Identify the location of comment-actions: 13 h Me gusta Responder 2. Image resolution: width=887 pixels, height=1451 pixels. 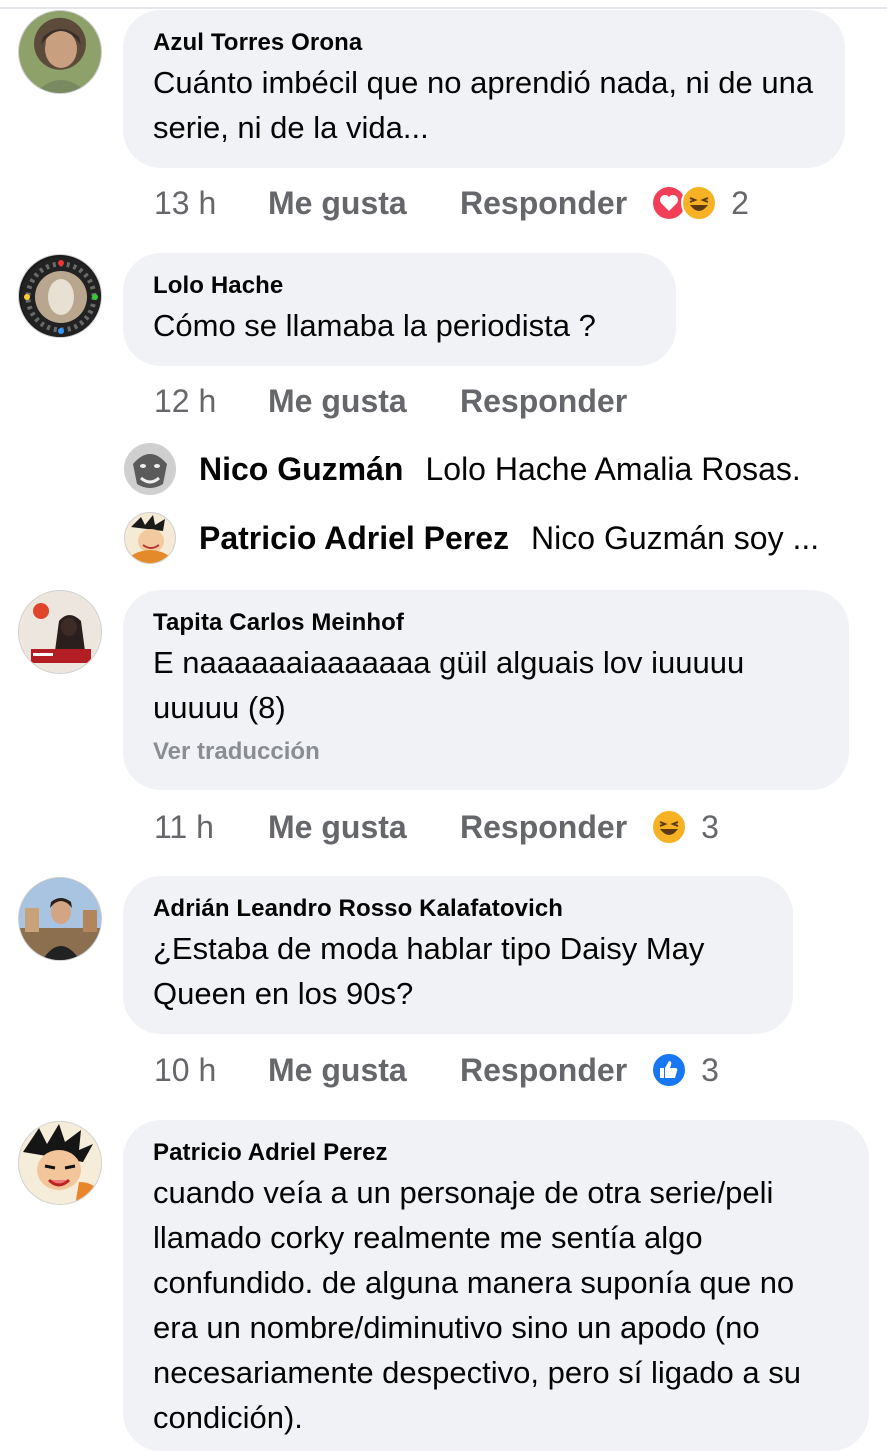
(451, 203).